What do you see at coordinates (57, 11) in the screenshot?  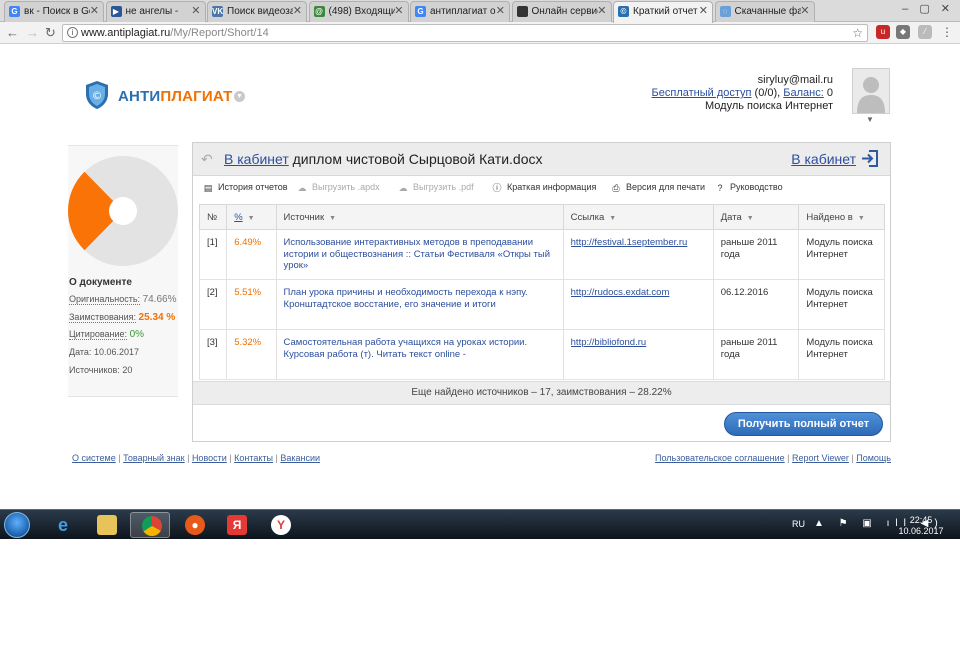 I see `tab-title: вк - Поиск в Google` at bounding box center [57, 11].